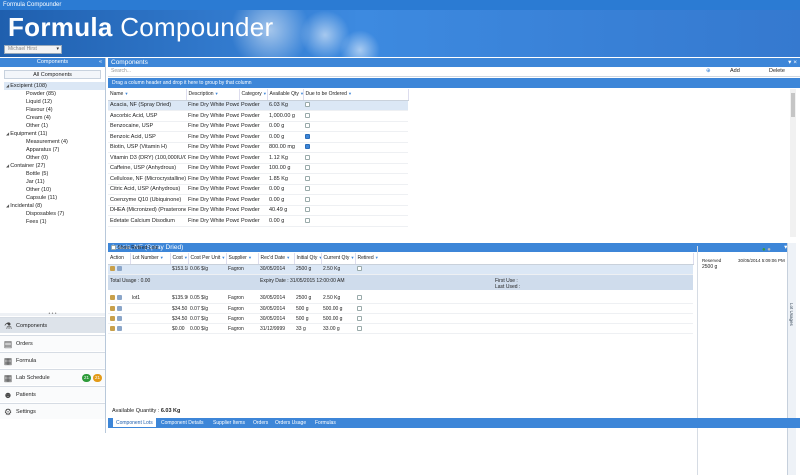 The width and height of the screenshot is (800, 475). I want to click on column-header: Retired ▼, so click(524, 259).